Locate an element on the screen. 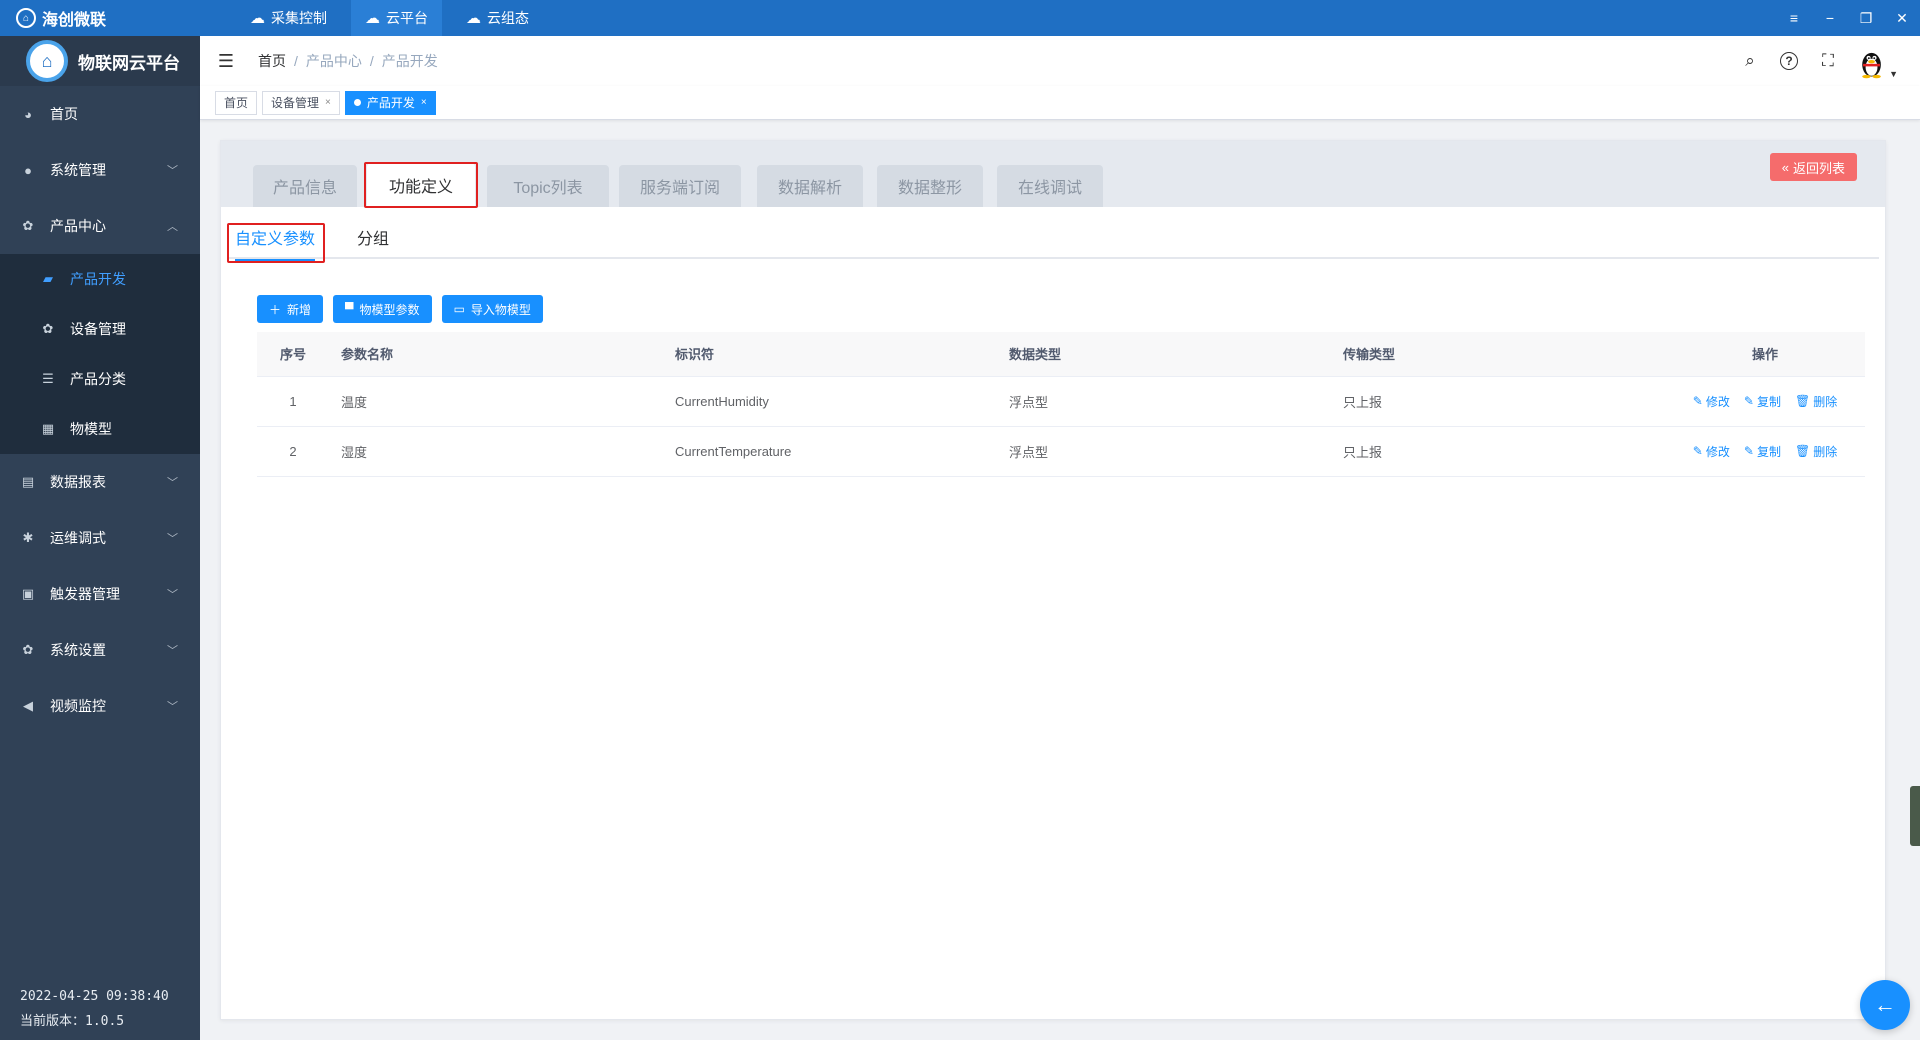 The image size is (1920, 1040). sidebar-item-label: 系统管理 is located at coordinates (78, 170).